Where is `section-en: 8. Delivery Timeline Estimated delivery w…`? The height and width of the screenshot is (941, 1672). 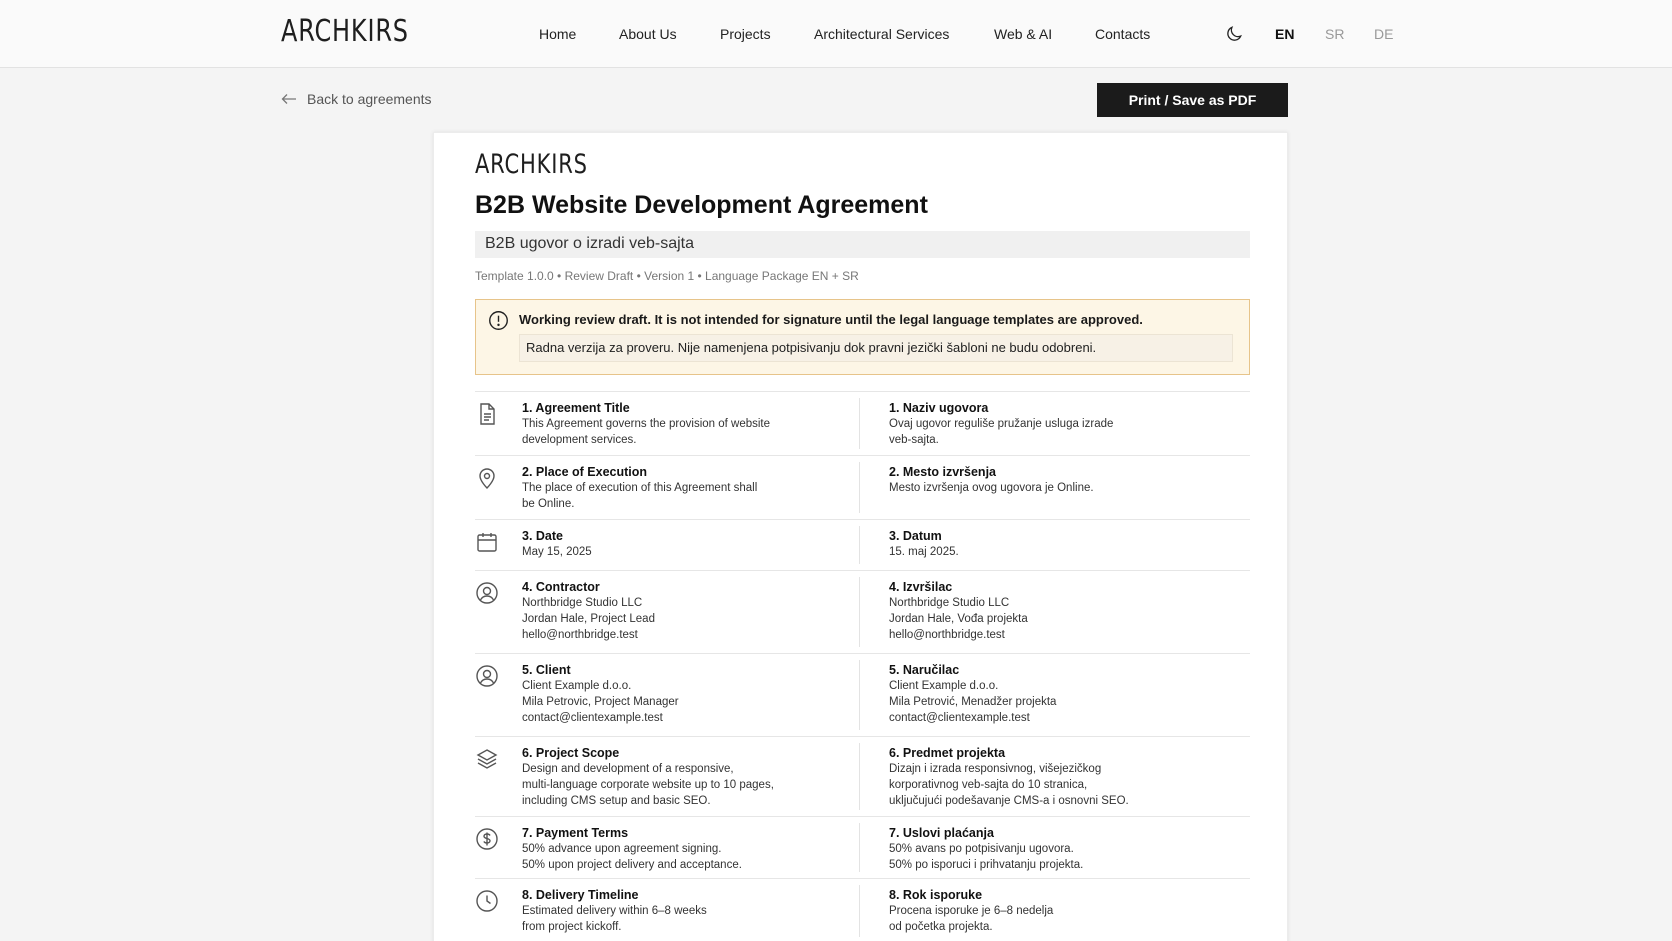 section-en: 8. Delivery Timeline Estimated delivery w… is located at coordinates (672, 911).